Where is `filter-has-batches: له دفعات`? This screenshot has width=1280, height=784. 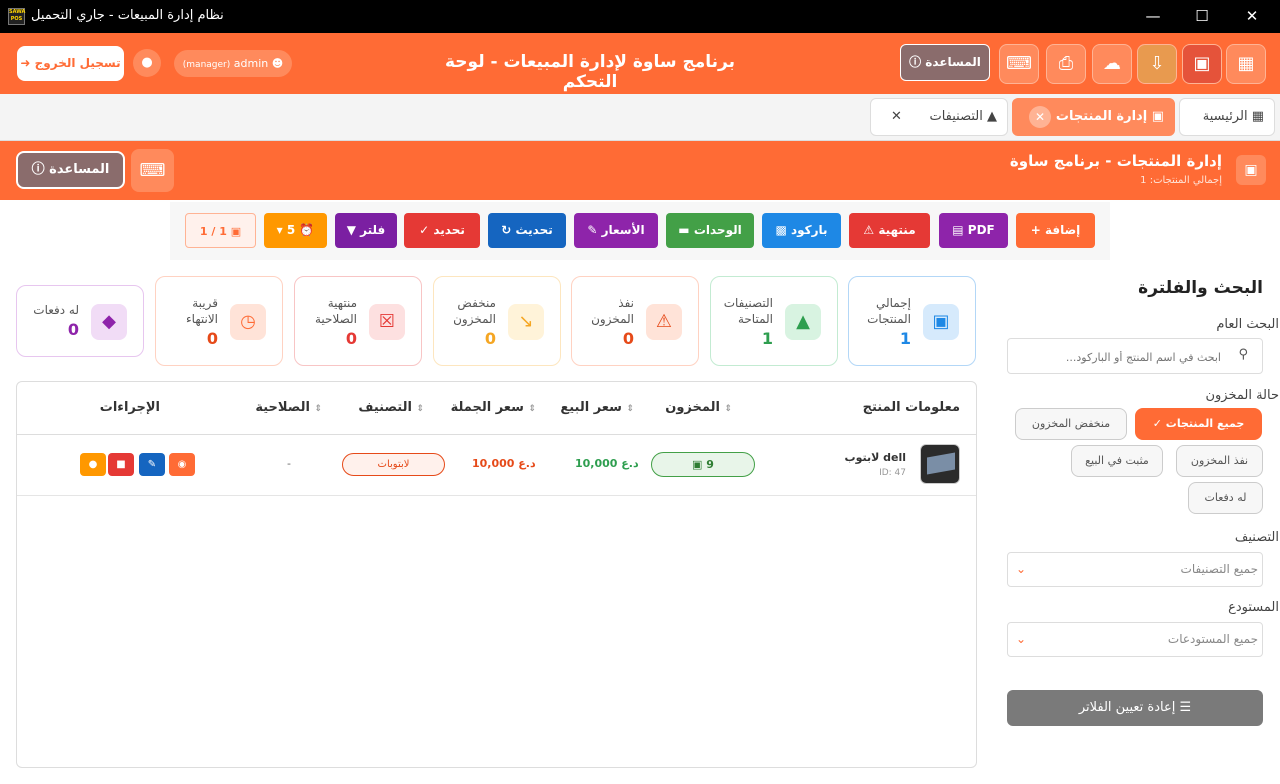 filter-has-batches: له دفعات is located at coordinates (1225, 498).